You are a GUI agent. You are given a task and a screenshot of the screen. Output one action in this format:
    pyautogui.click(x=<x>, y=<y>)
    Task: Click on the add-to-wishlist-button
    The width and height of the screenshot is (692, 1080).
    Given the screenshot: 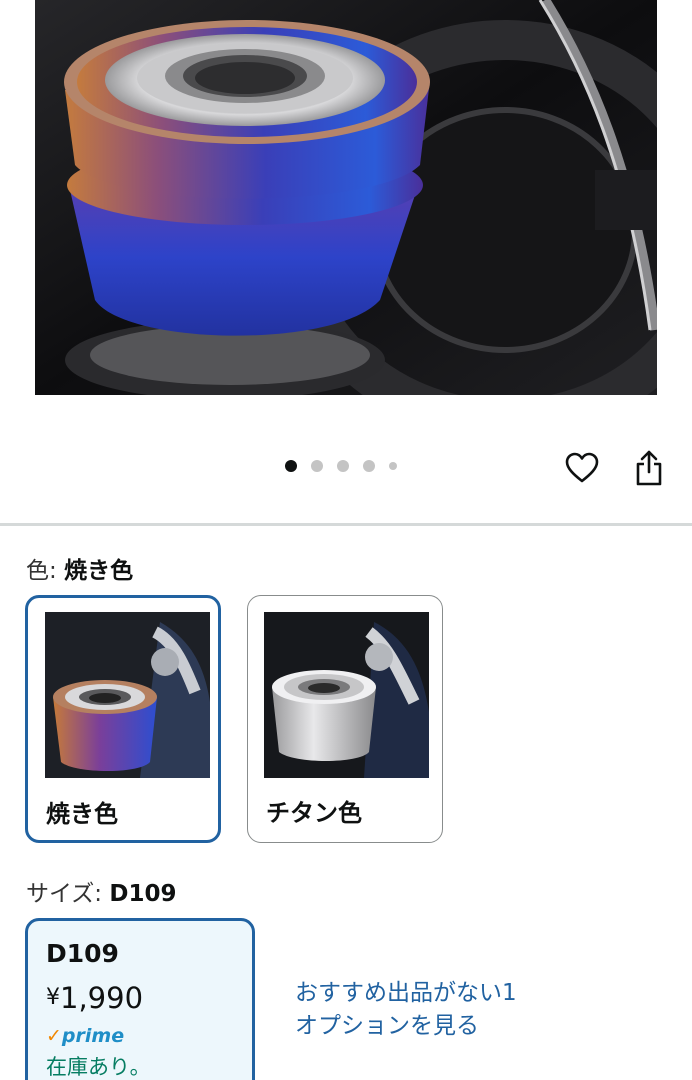 What is the action you would take?
    pyautogui.click(x=582, y=468)
    